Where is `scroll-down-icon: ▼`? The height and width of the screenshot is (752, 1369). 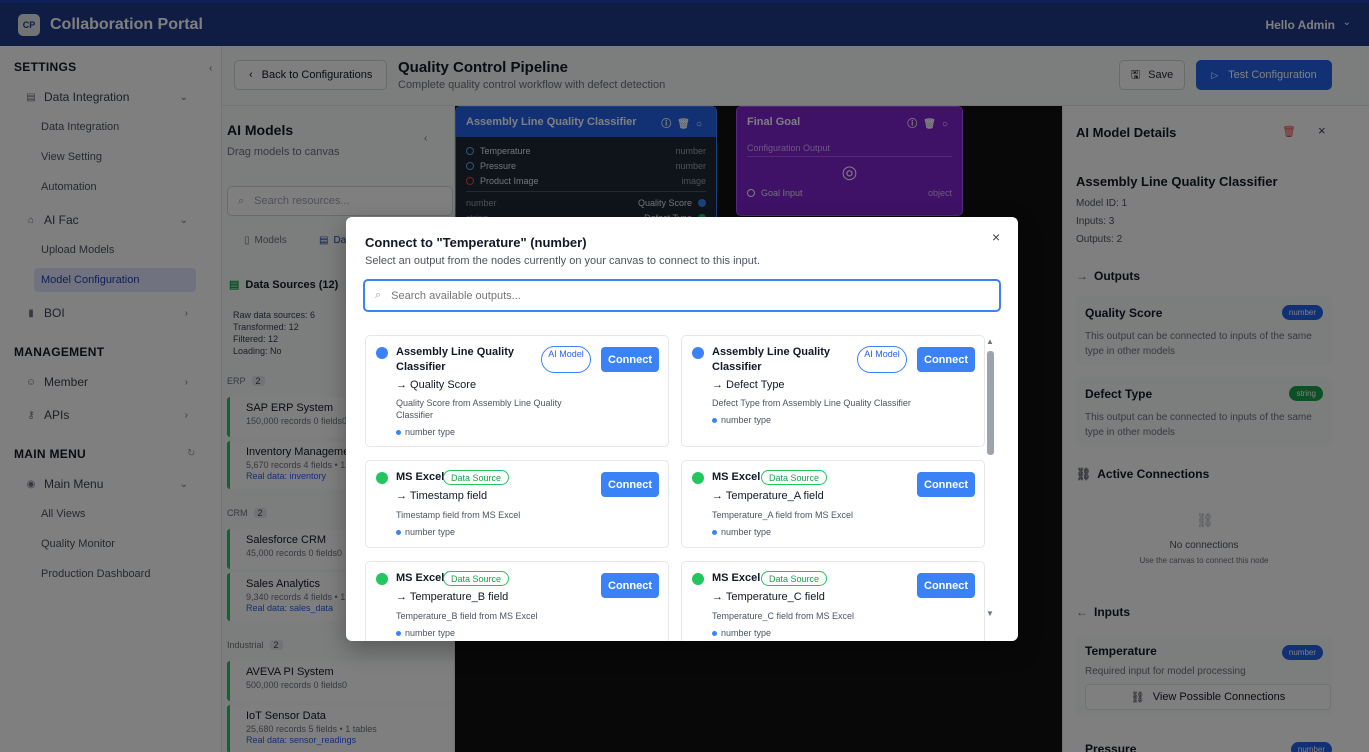
scroll-down-icon: ▼ is located at coordinates (990, 613).